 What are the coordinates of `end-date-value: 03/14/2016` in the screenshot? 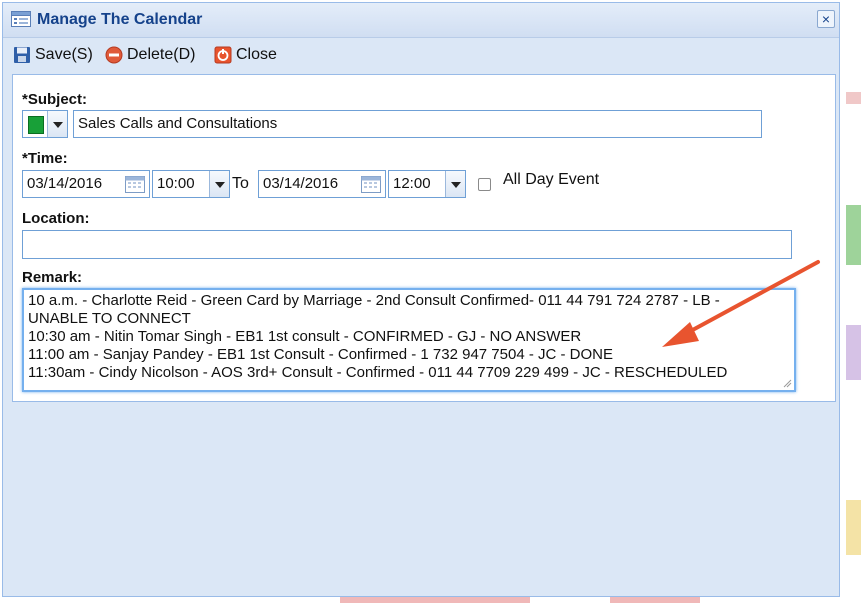 It's located at (301, 183).